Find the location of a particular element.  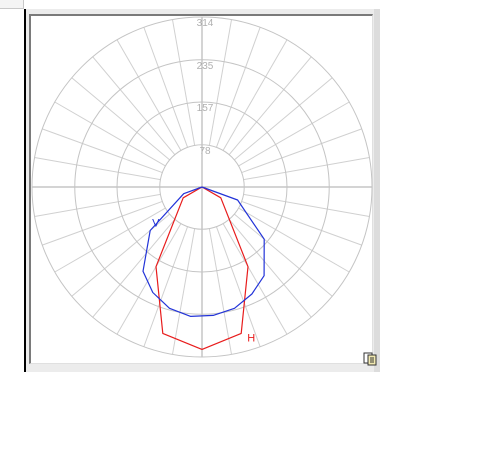

radial-tick-label: 235 is located at coordinates (205, 66).